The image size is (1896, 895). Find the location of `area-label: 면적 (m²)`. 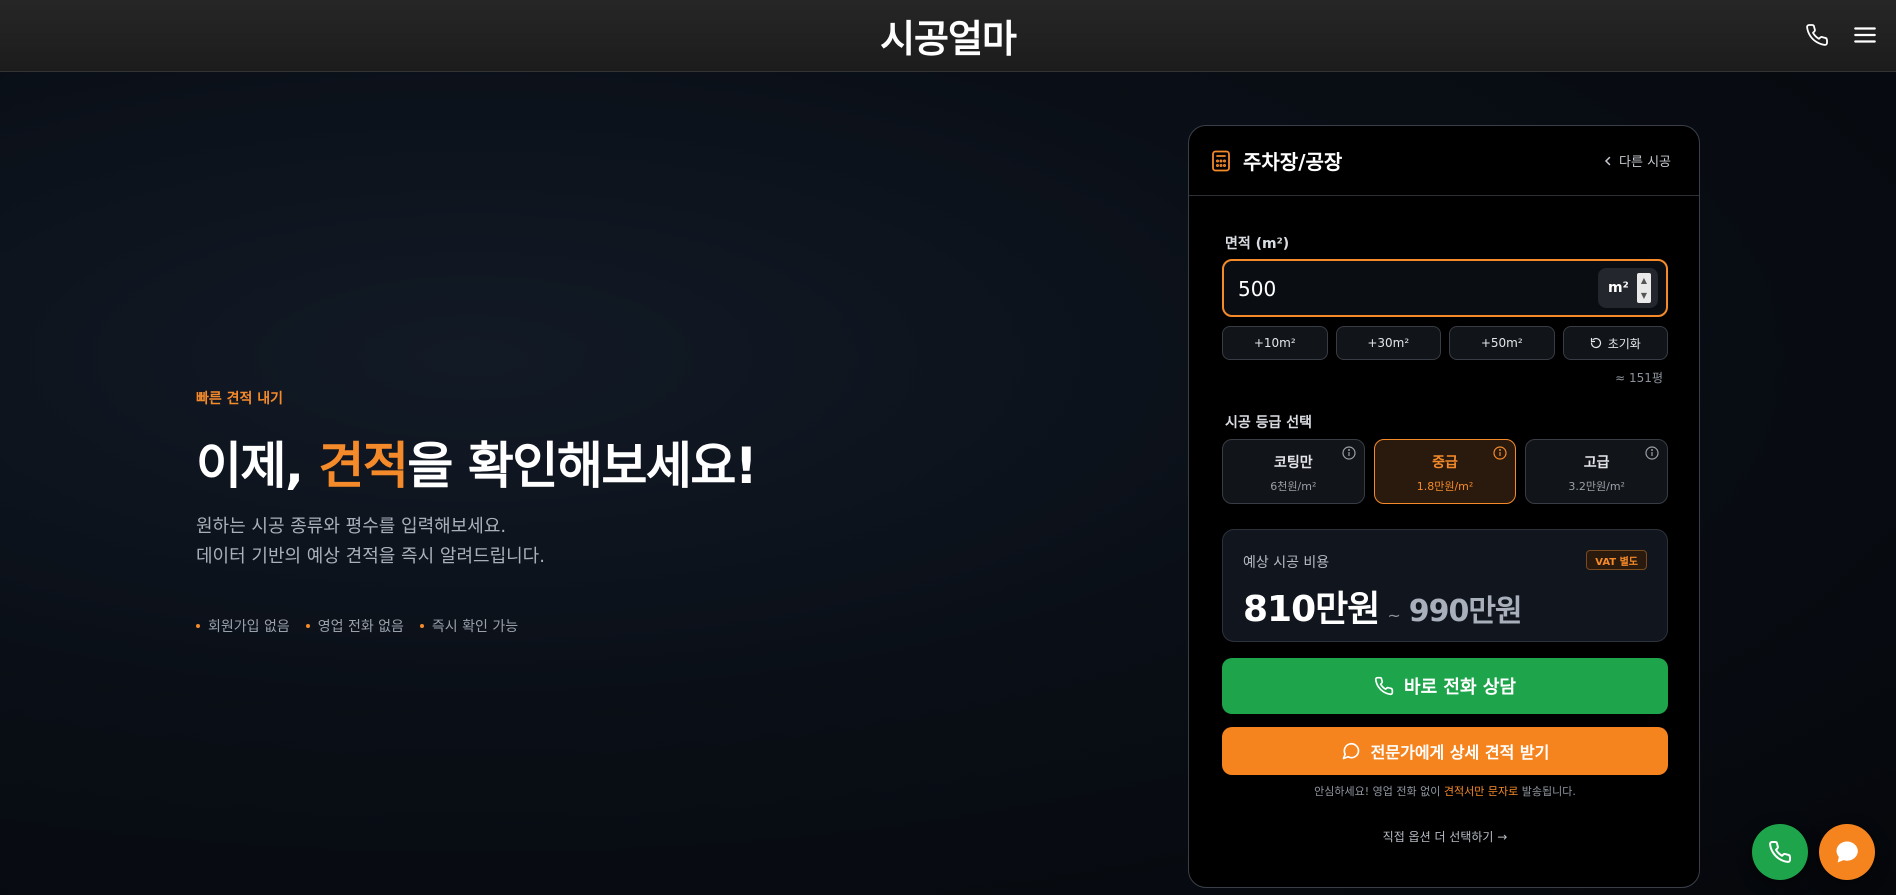

area-label: 면적 (m²) is located at coordinates (1257, 244).